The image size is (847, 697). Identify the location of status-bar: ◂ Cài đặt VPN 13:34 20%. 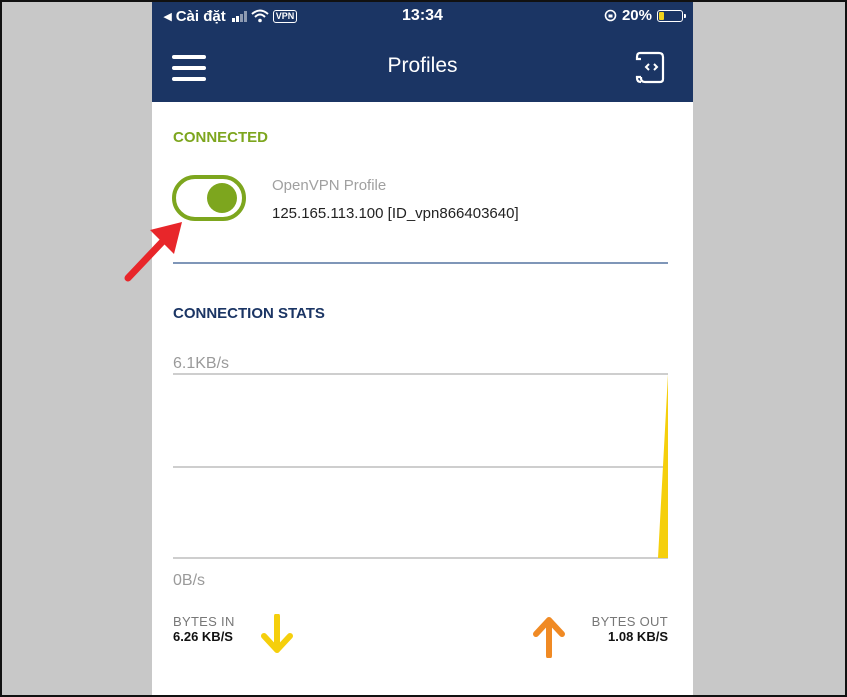
(422, 17).